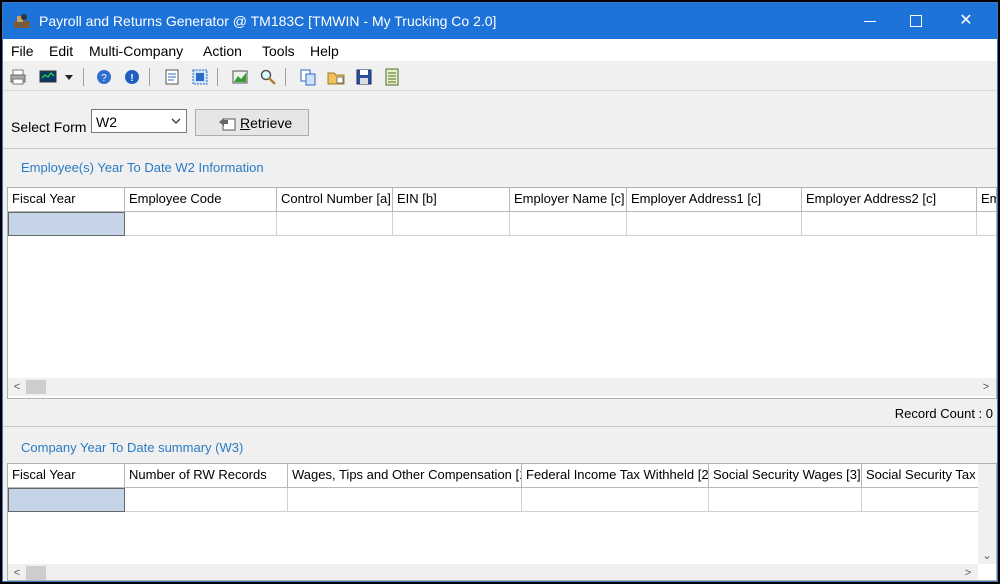 Image resolution: width=1000 pixels, height=584 pixels. I want to click on column-header-employee-code: Employee Code, so click(201, 200).